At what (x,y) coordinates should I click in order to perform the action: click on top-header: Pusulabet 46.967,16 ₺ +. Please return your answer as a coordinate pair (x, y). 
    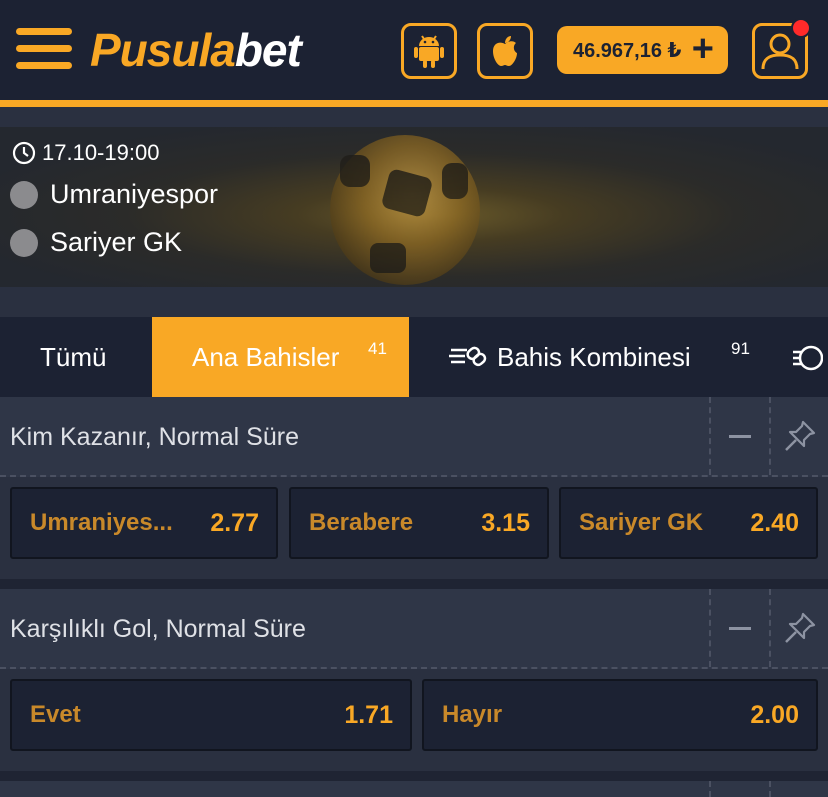
    Looking at the image, I should click on (414, 50).